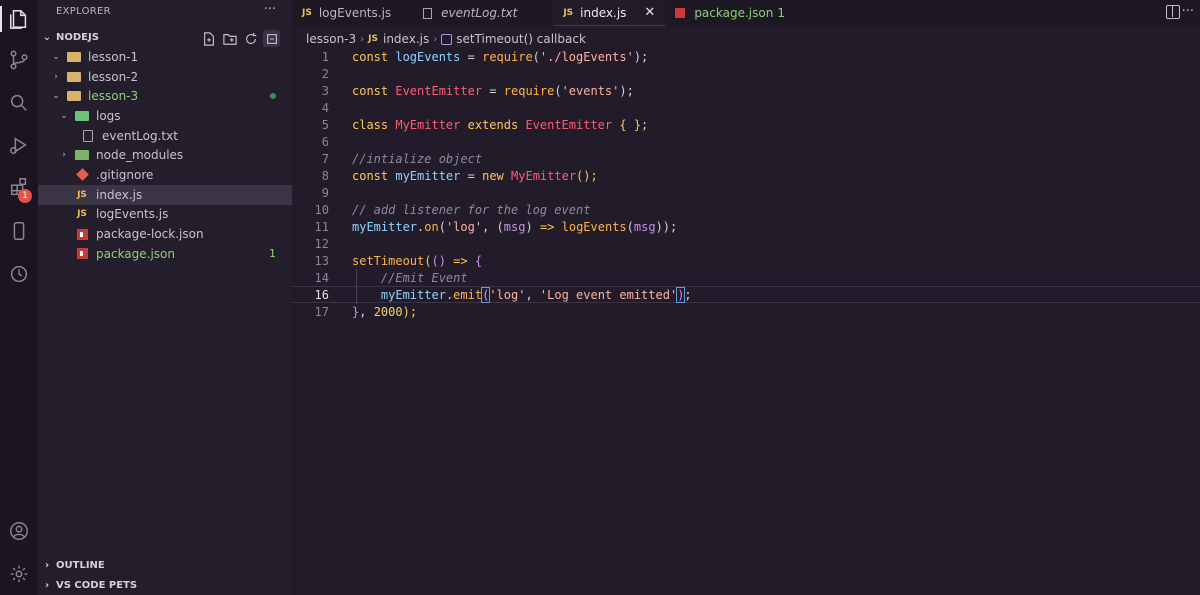  Describe the element at coordinates (746, 90) in the screenshot. I see `code-line: 3 const EventEmitter = require('events');` at that location.